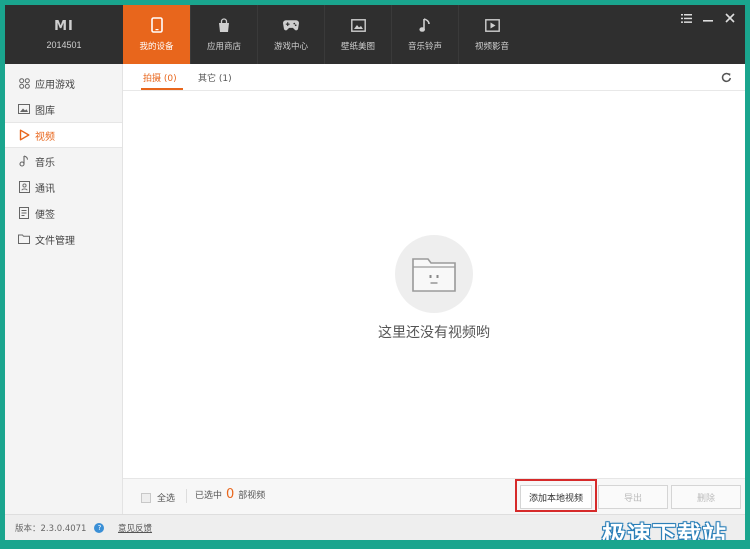 Image resolution: width=750 pixels, height=549 pixels. What do you see at coordinates (291, 25) in the screenshot?
I see `gamepad-icon` at bounding box center [291, 25].